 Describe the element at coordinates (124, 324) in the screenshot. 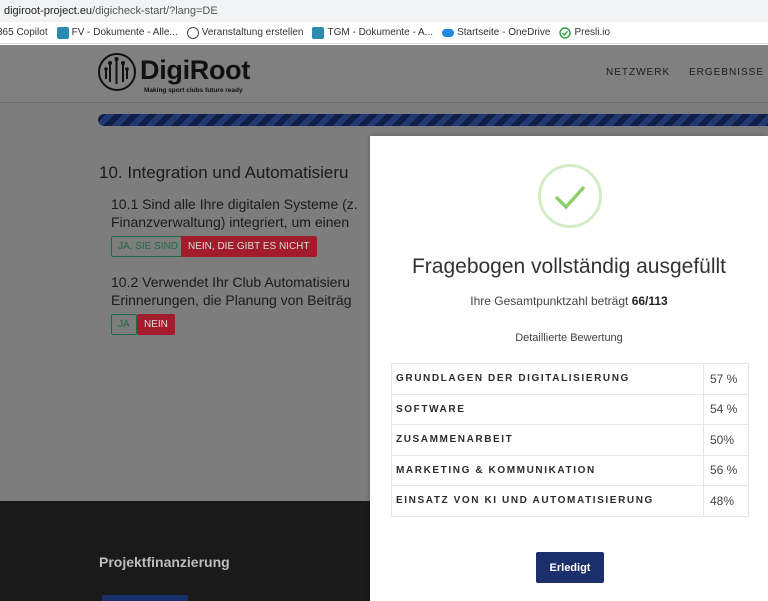

I see `answer-yes-button: JA` at that location.